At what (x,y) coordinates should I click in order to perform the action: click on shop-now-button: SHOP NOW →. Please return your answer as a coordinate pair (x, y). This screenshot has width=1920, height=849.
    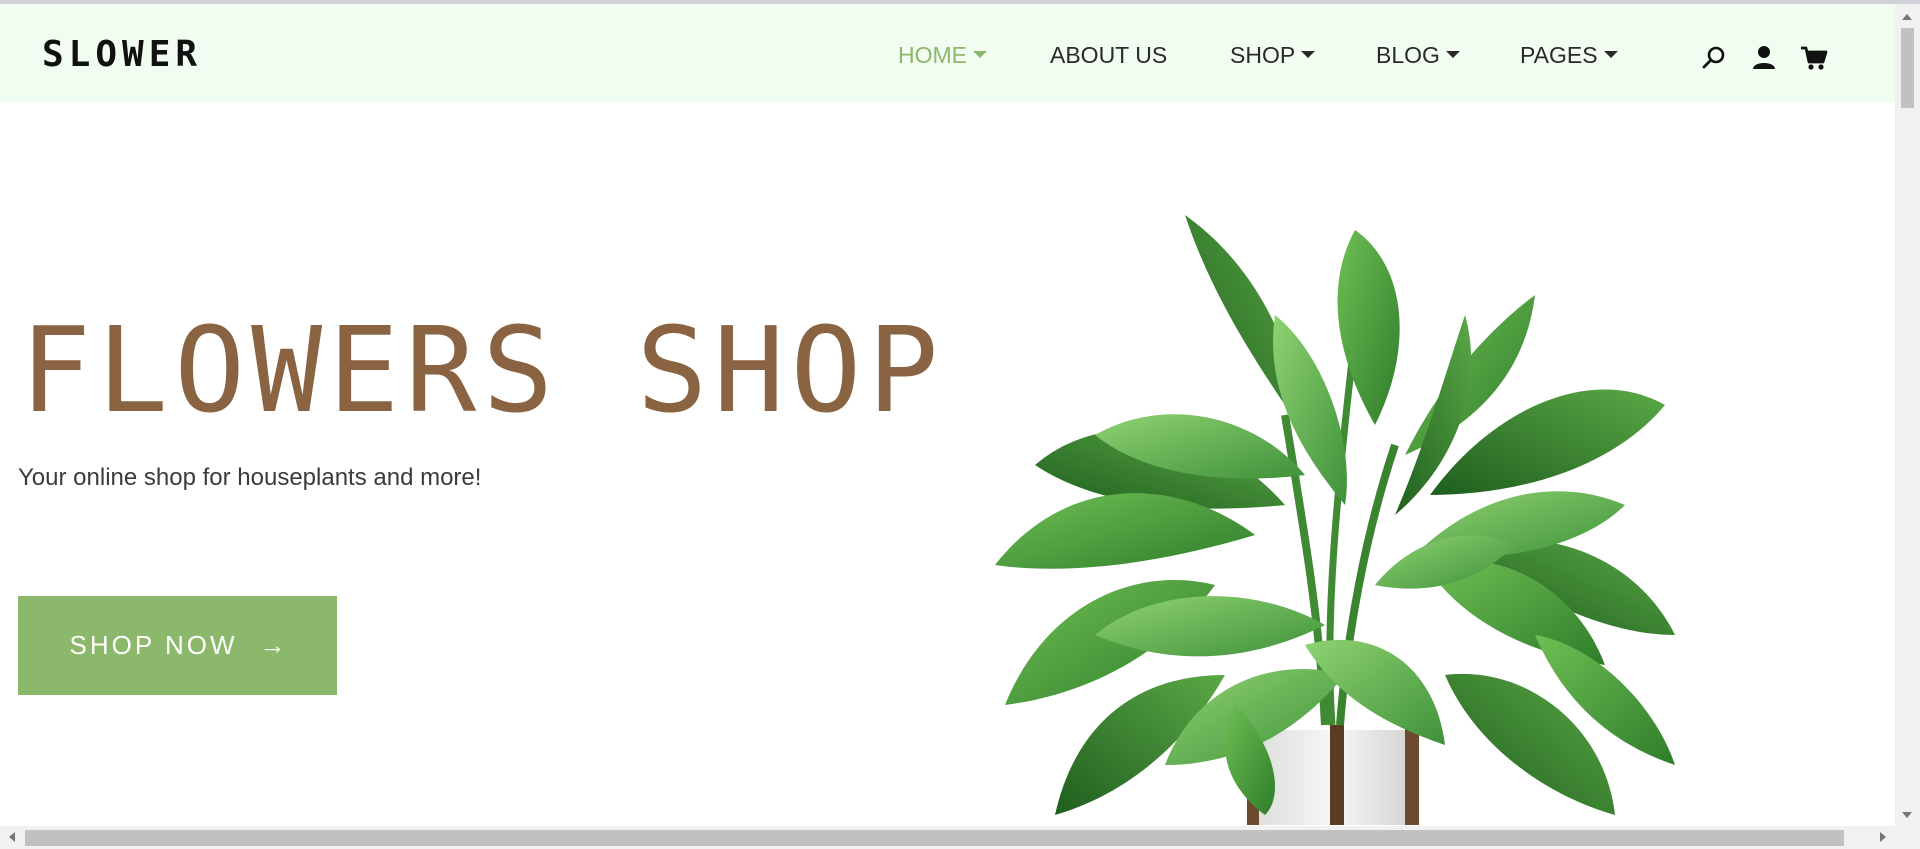
    Looking at the image, I should click on (177, 645).